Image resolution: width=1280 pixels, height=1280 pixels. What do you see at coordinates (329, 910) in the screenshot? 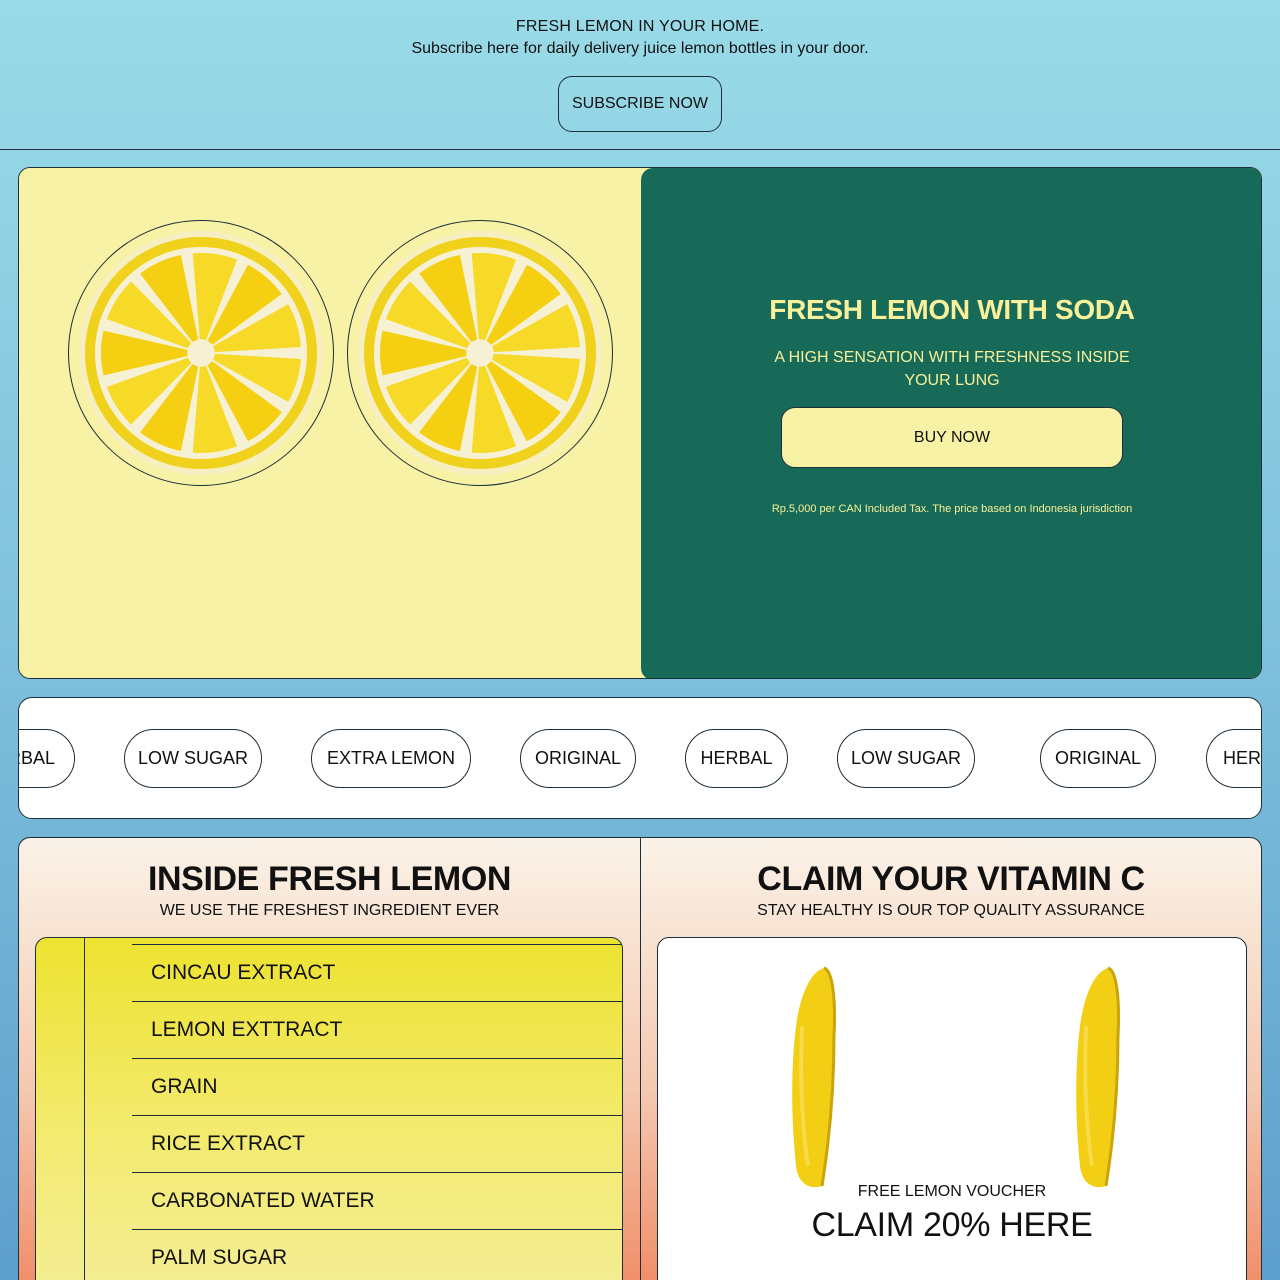
I see `ingredients-subtitle: WE USE THE FRESHEST INGREDIENT EVER` at bounding box center [329, 910].